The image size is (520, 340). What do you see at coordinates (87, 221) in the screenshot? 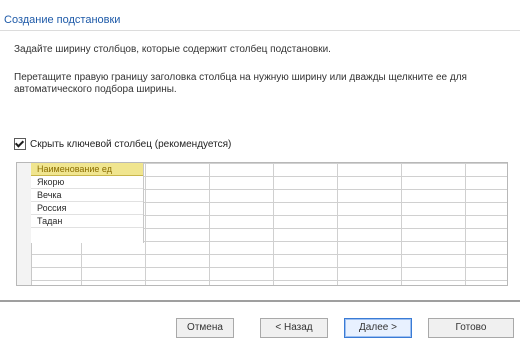
I see `table-cell: Тадан` at bounding box center [87, 221].